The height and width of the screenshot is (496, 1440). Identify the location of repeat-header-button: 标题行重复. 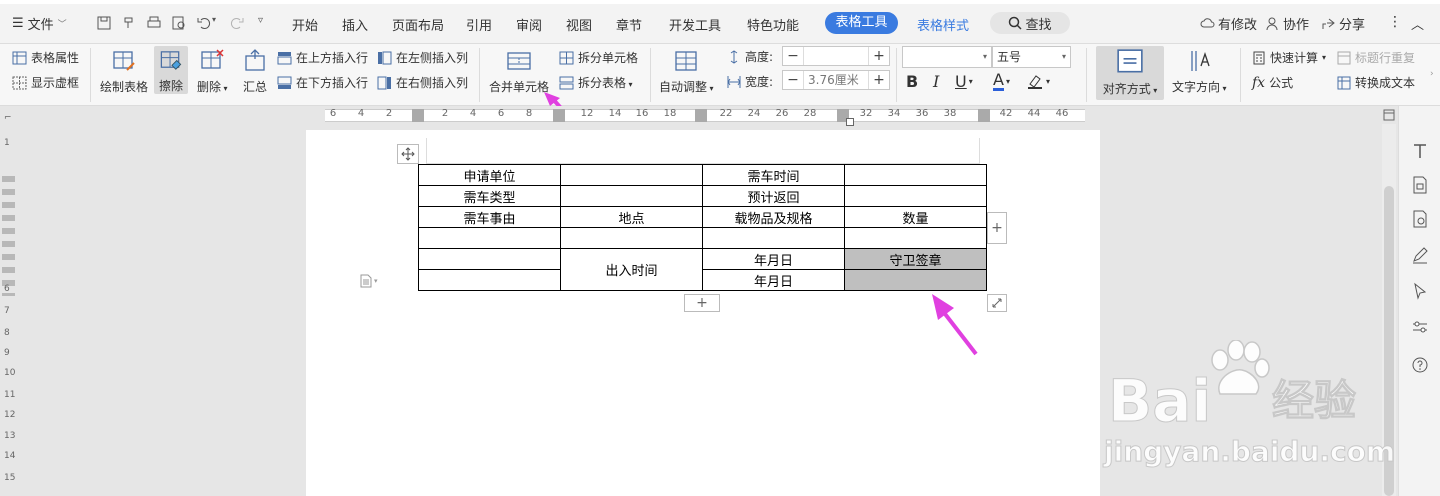
(1376, 57).